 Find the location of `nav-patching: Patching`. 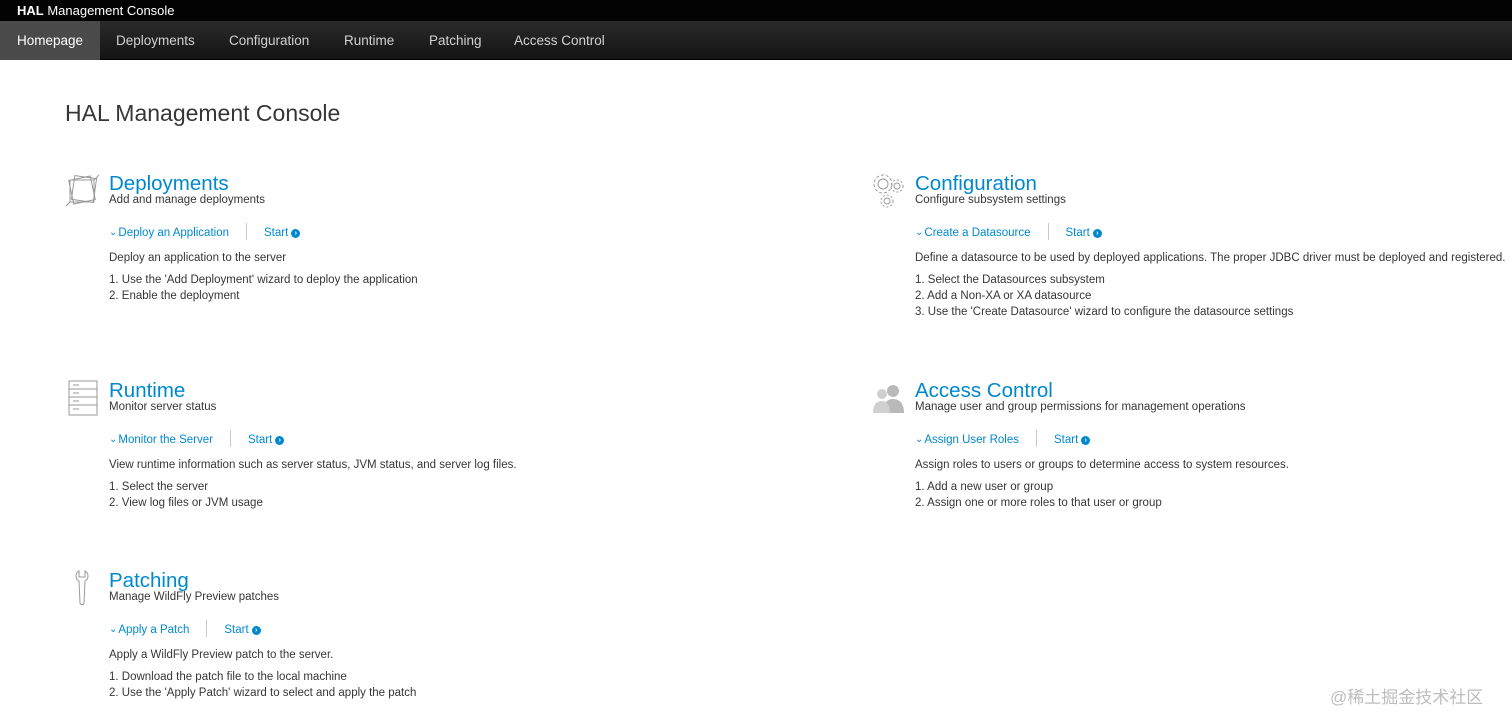

nav-patching: Patching is located at coordinates (455, 40).